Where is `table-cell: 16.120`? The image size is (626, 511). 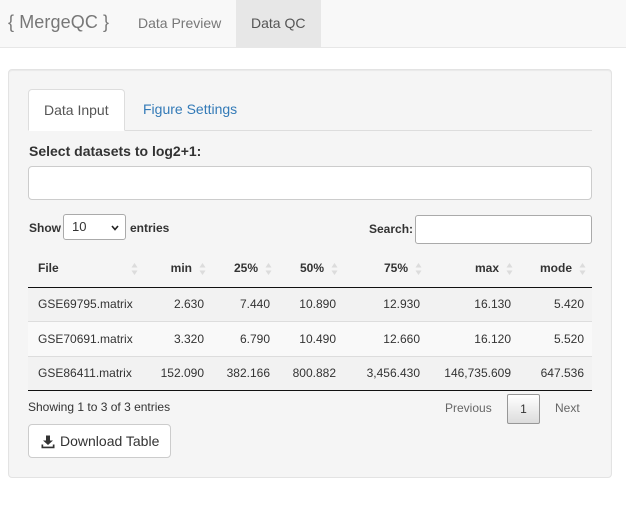 table-cell: 16.120 is located at coordinates (473, 339).